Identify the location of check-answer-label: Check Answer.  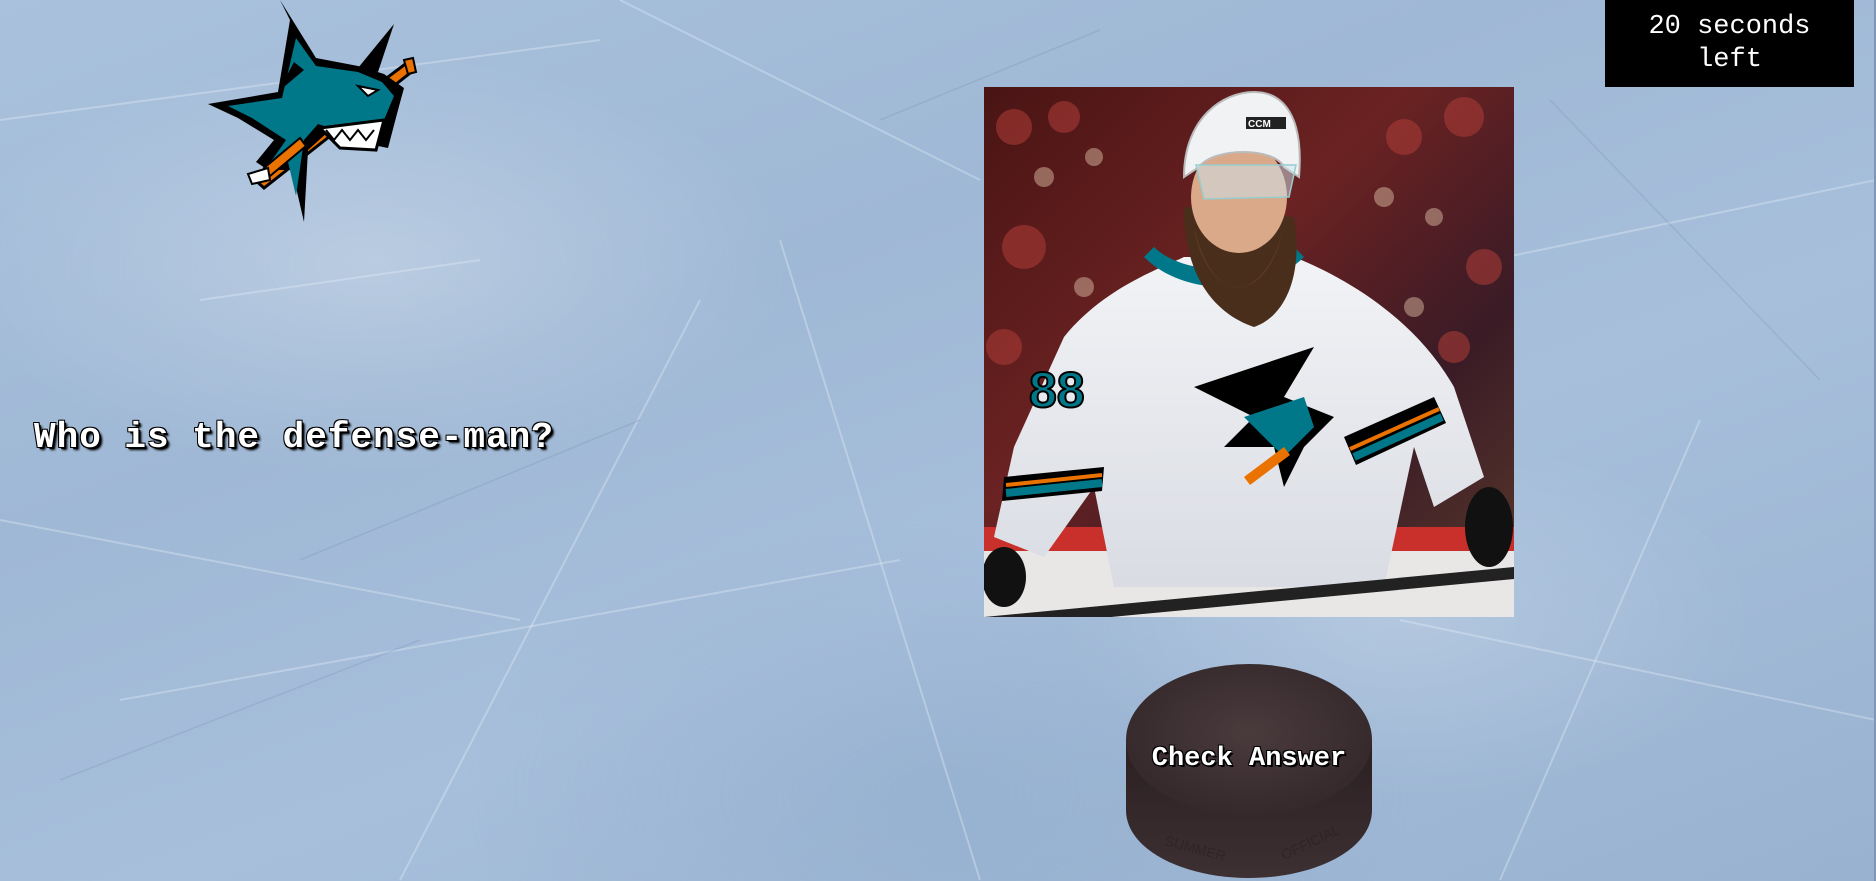
(1249, 759).